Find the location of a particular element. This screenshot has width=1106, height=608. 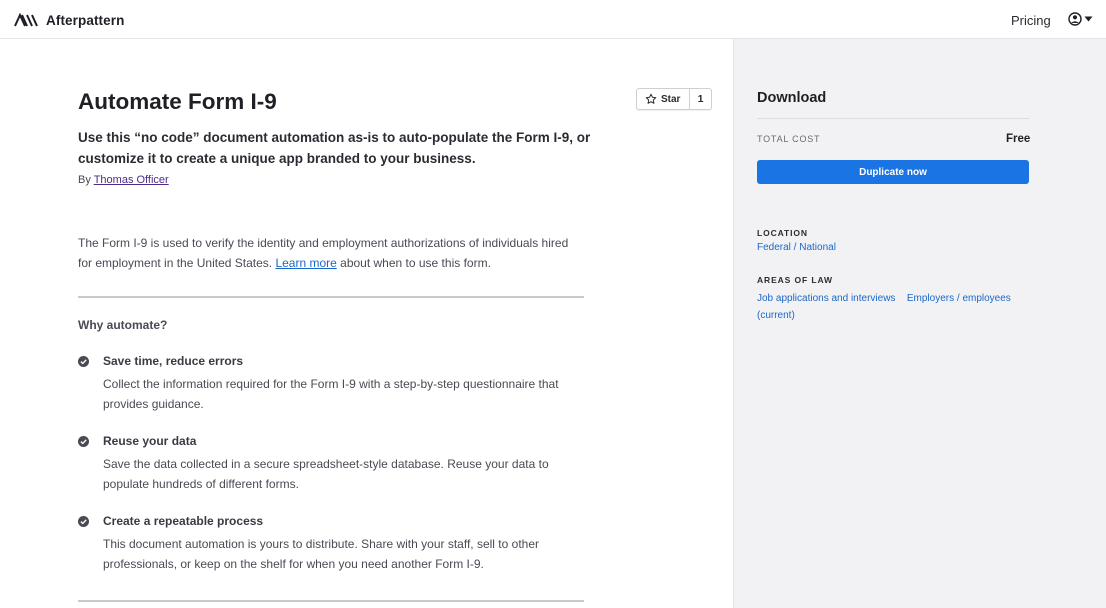

feature-title: Save time, reduce errors is located at coordinates (173, 361).